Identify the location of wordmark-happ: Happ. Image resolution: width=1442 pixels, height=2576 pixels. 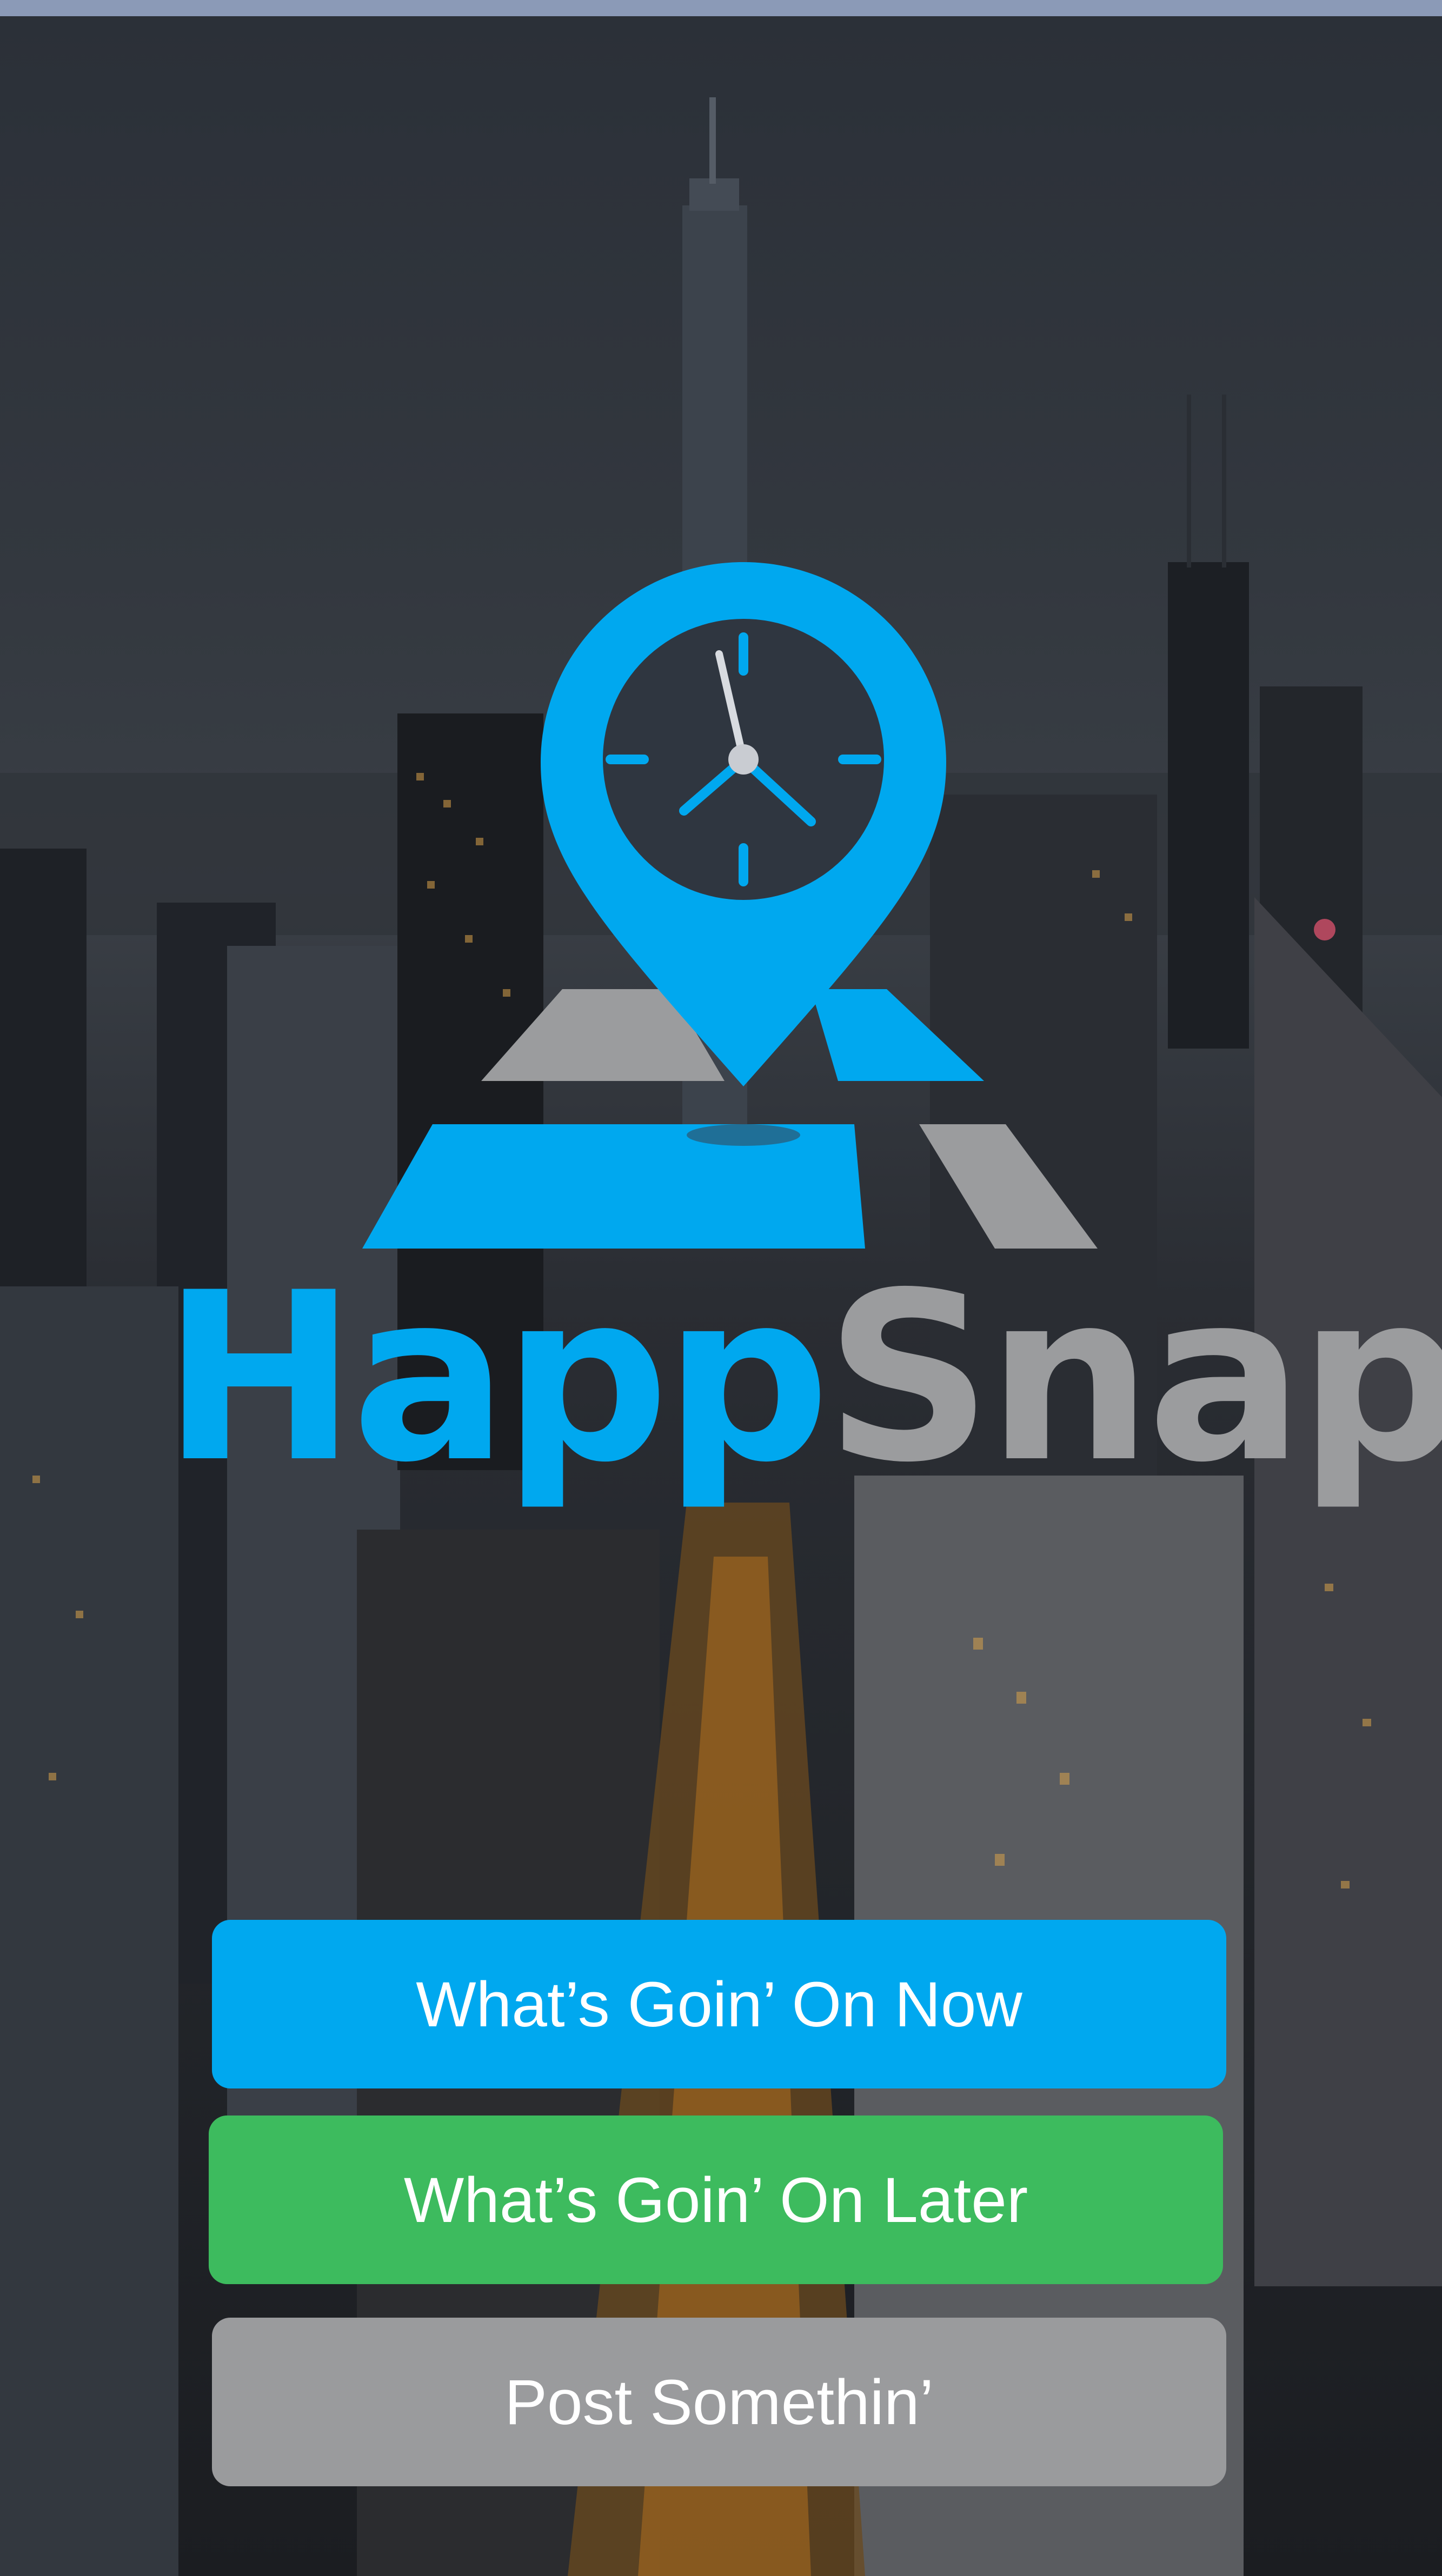
(496, 1378).